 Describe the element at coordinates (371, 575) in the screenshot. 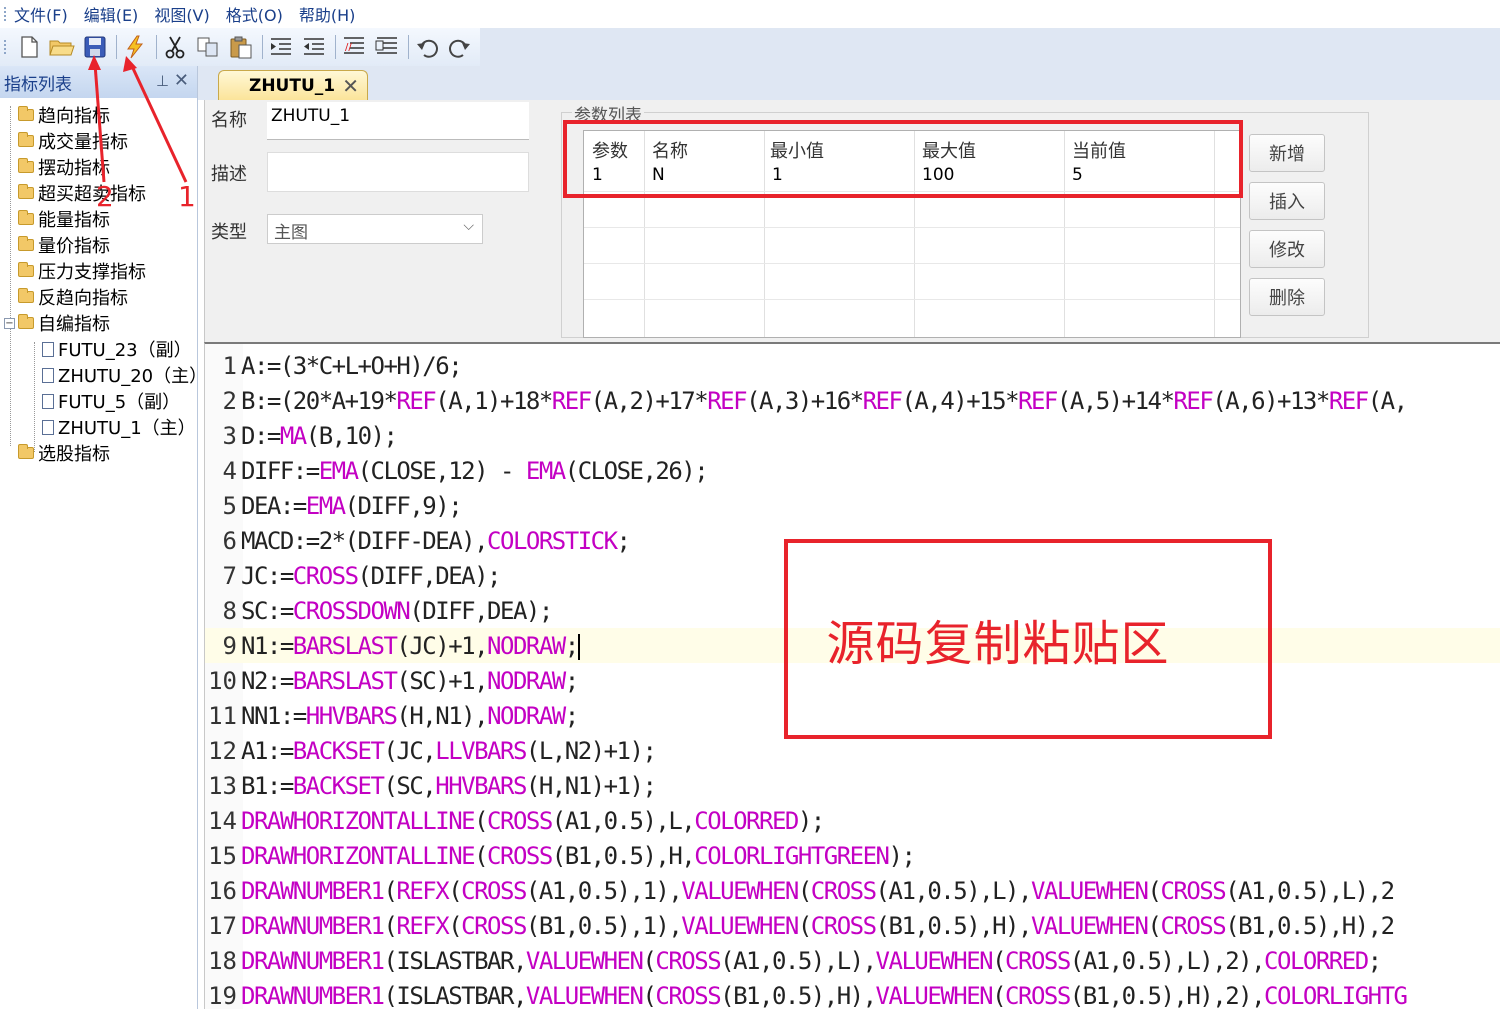

I see `code-text: JC:=CROSS(DIFF,DEA);` at that location.